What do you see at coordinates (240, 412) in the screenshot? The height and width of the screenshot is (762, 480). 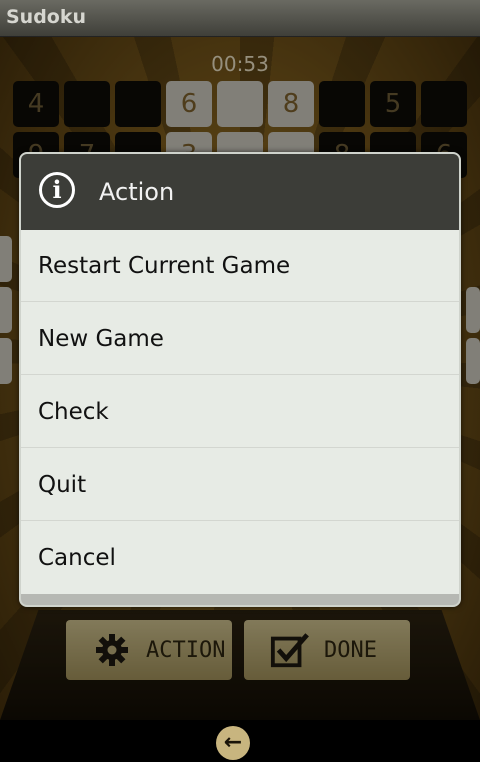 I see `menu-item-check: Check` at bounding box center [240, 412].